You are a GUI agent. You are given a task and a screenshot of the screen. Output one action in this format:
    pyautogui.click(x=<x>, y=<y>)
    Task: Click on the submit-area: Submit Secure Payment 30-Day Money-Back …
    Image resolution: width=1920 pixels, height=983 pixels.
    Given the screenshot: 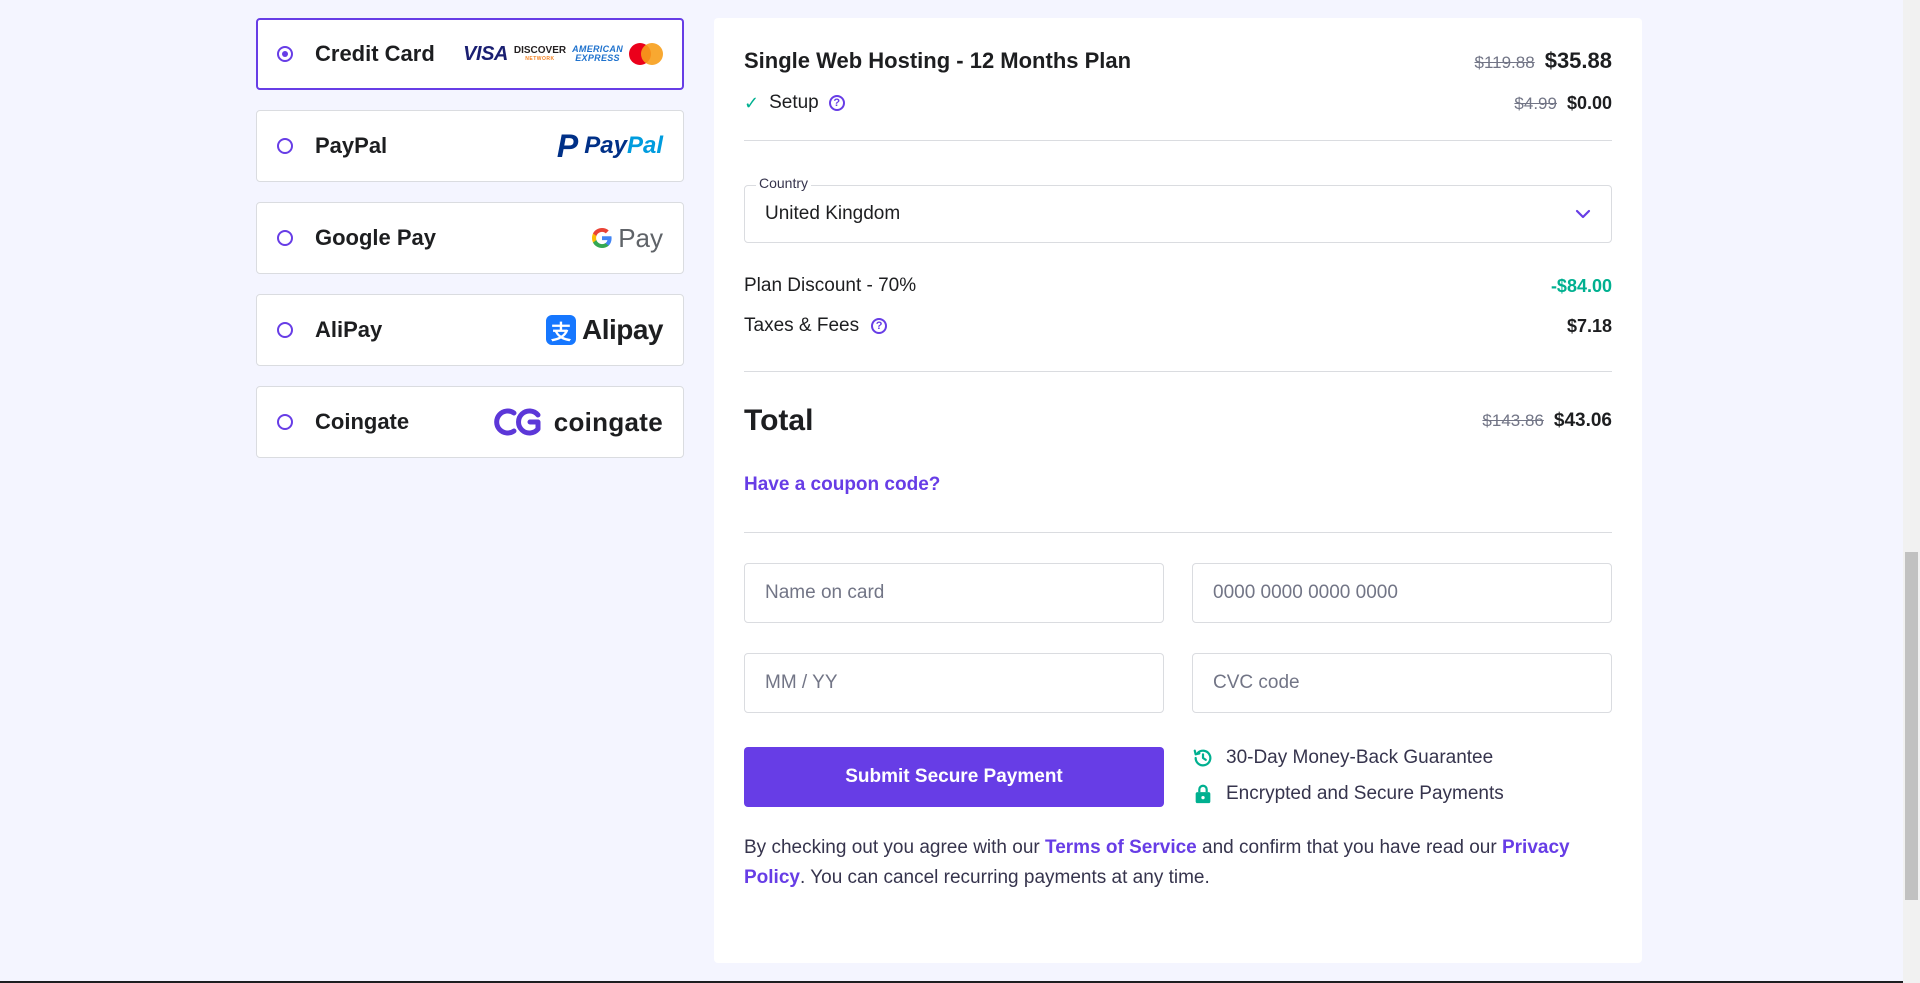 What is the action you would take?
    pyautogui.click(x=1178, y=777)
    